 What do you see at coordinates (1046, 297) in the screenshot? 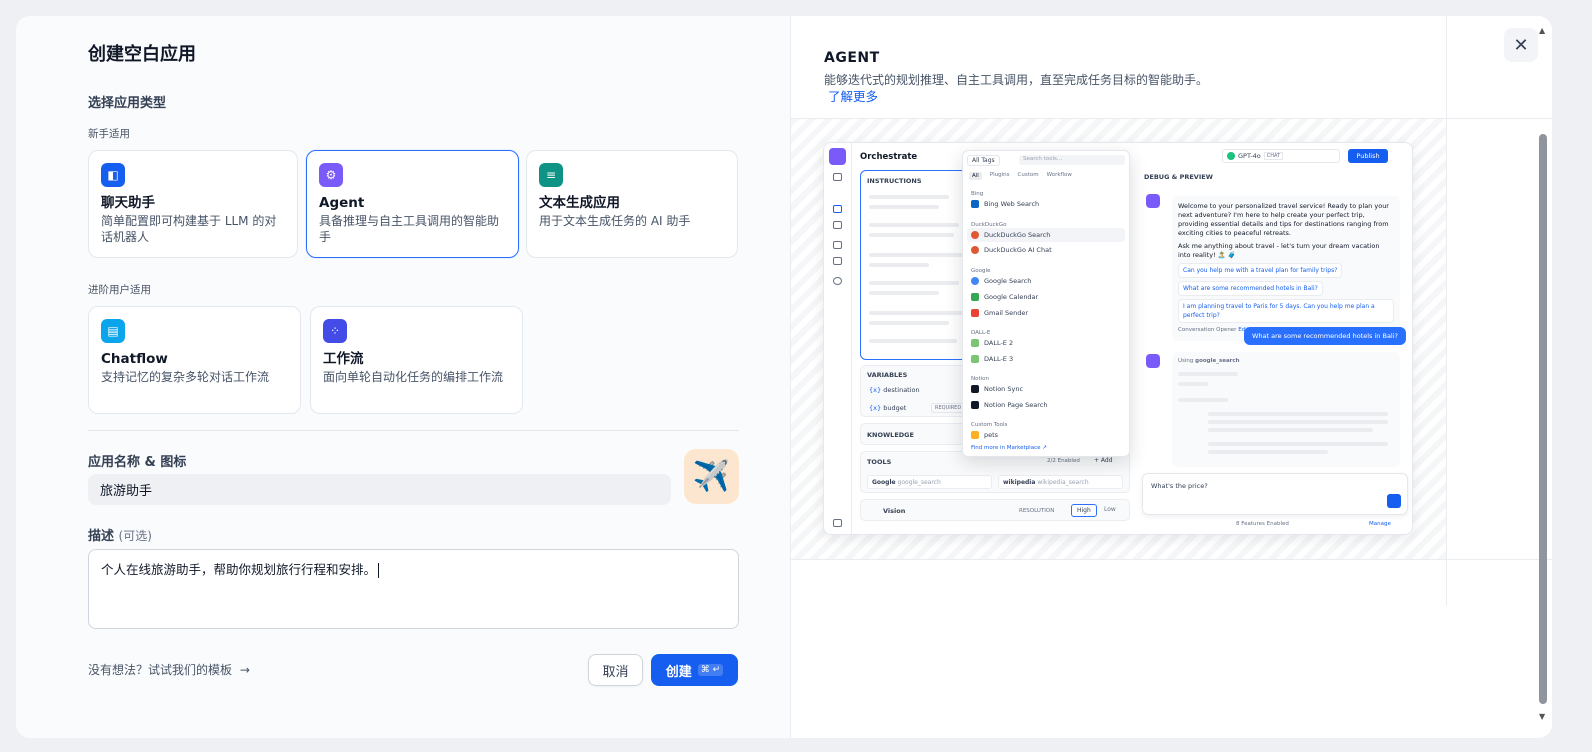
I see `tool-row: Google Calendar` at bounding box center [1046, 297].